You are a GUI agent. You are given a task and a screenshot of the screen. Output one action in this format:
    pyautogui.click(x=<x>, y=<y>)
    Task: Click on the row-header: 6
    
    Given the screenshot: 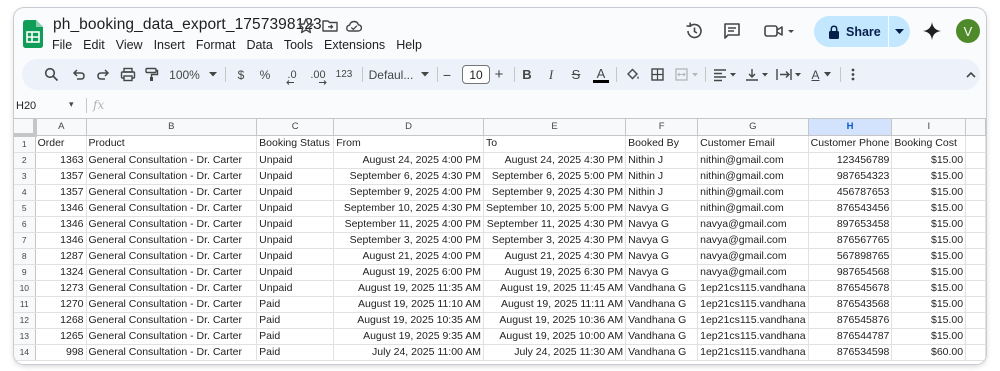 What is the action you would take?
    pyautogui.click(x=25, y=224)
    